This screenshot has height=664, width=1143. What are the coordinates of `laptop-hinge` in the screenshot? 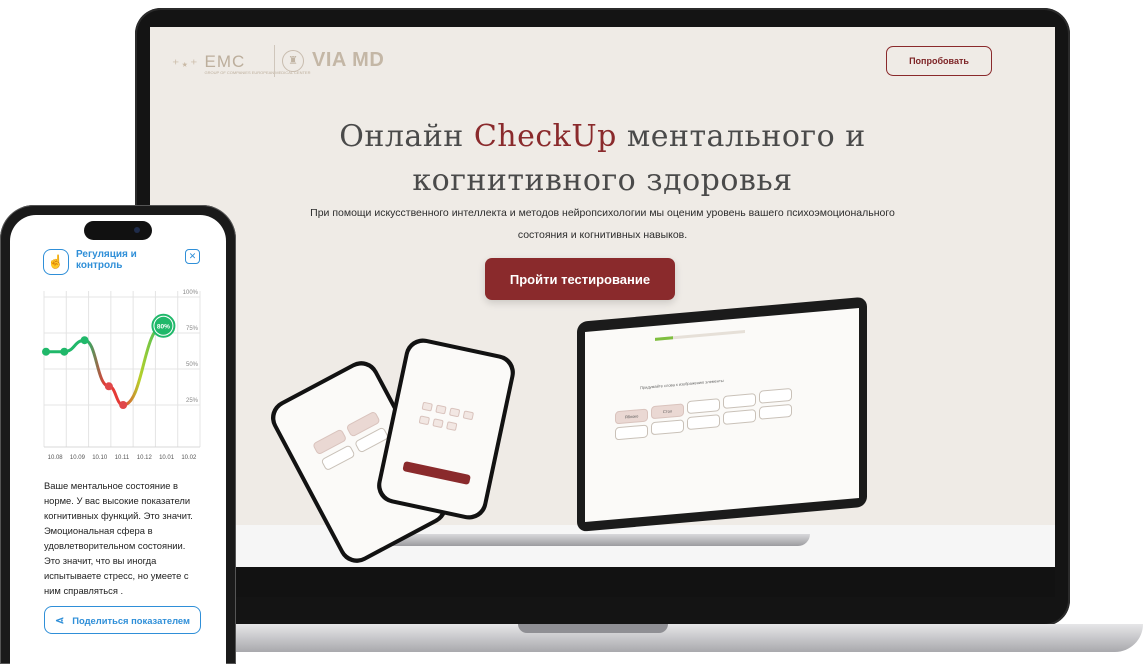 It's located at (593, 628).